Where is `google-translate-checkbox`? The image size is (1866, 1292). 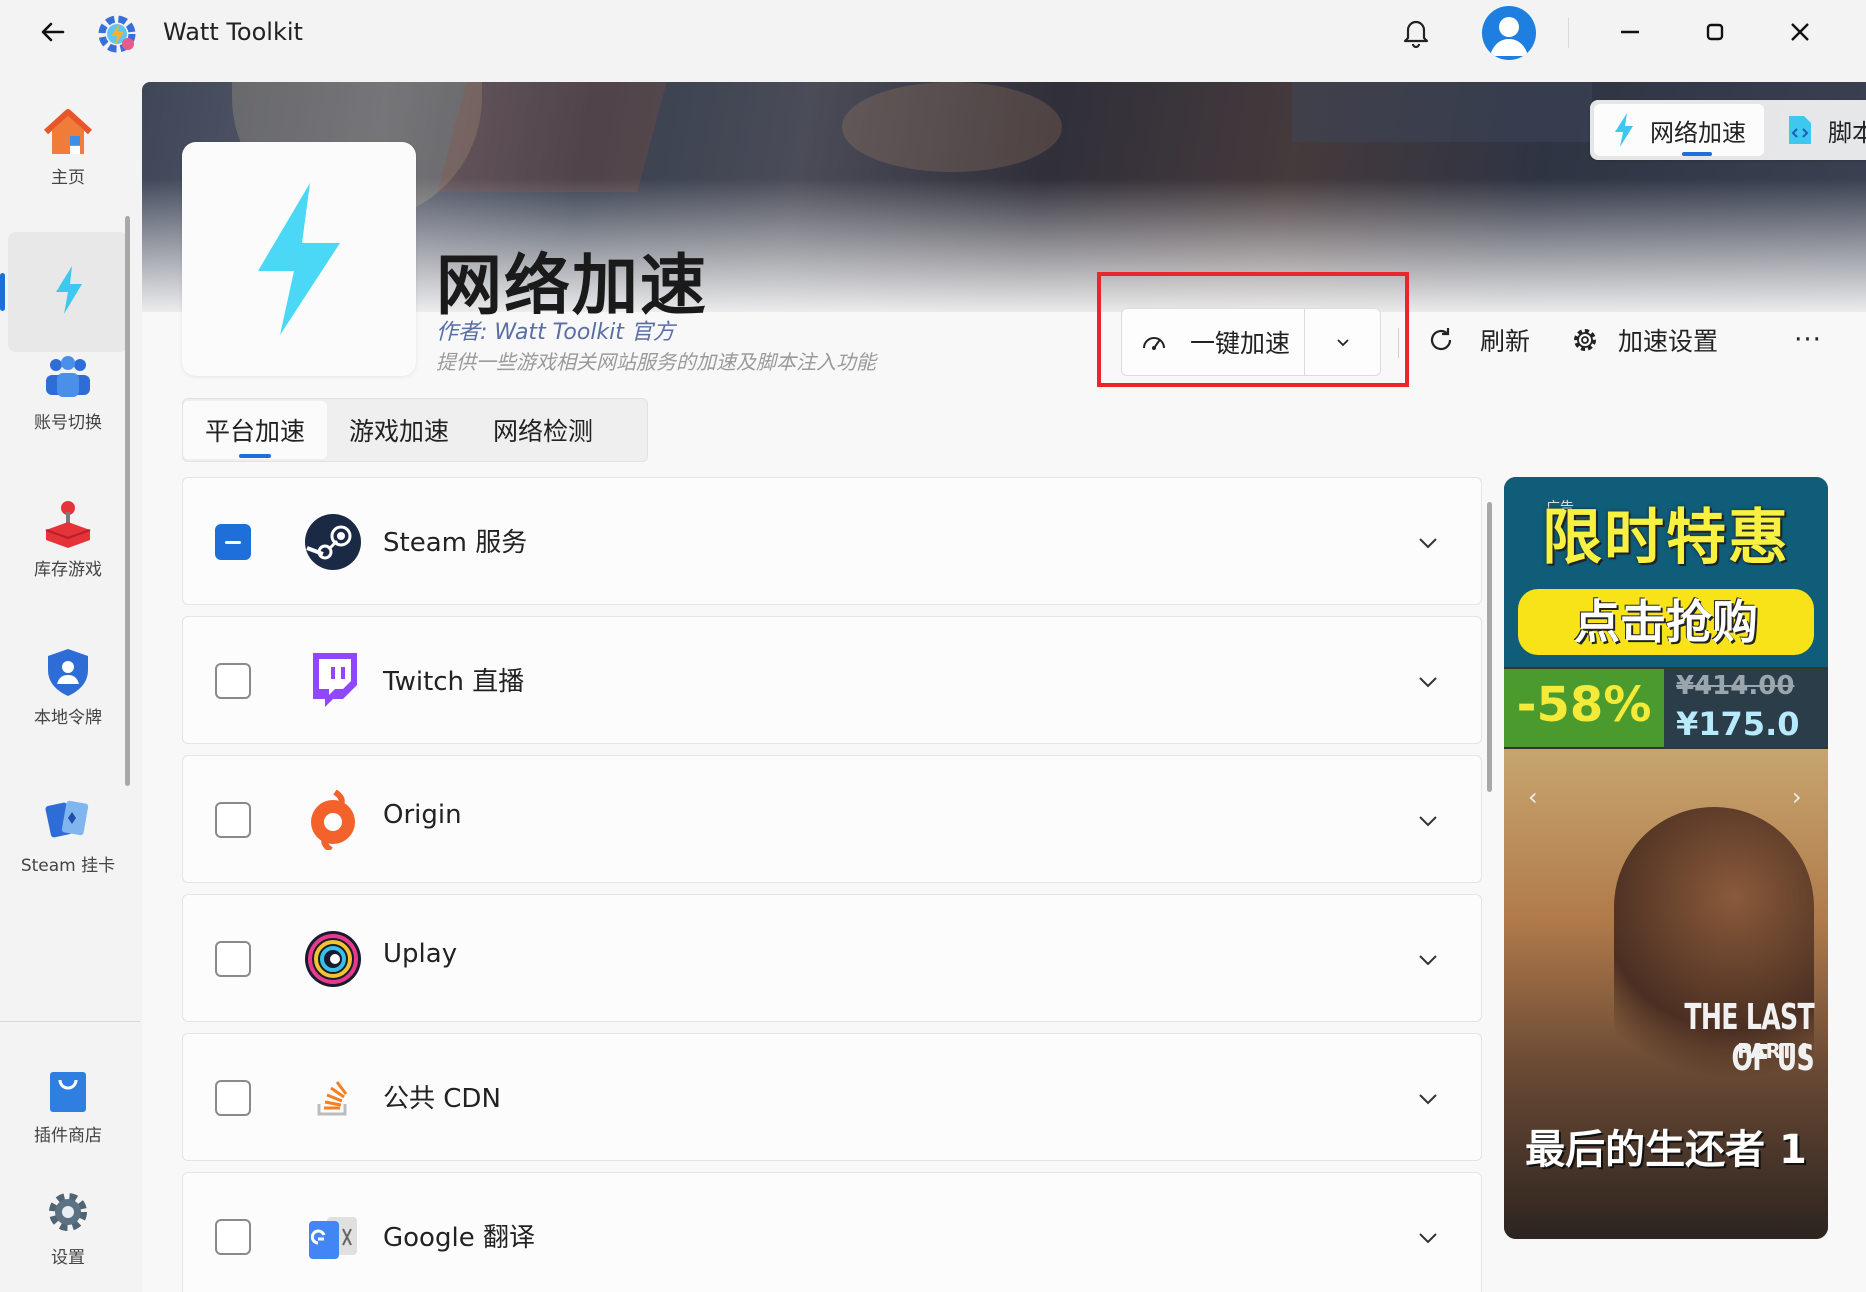
google-translate-checkbox is located at coordinates (233, 1237).